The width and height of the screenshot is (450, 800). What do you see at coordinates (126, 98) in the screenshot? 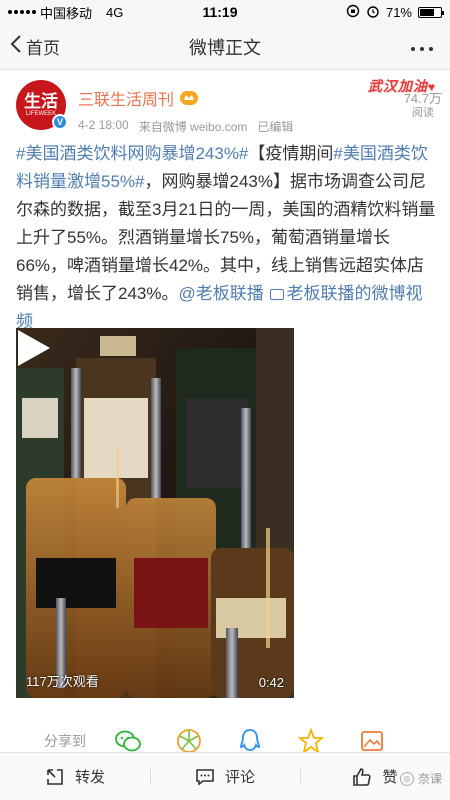
I see `author-name: 三联生活周刊` at bounding box center [126, 98].